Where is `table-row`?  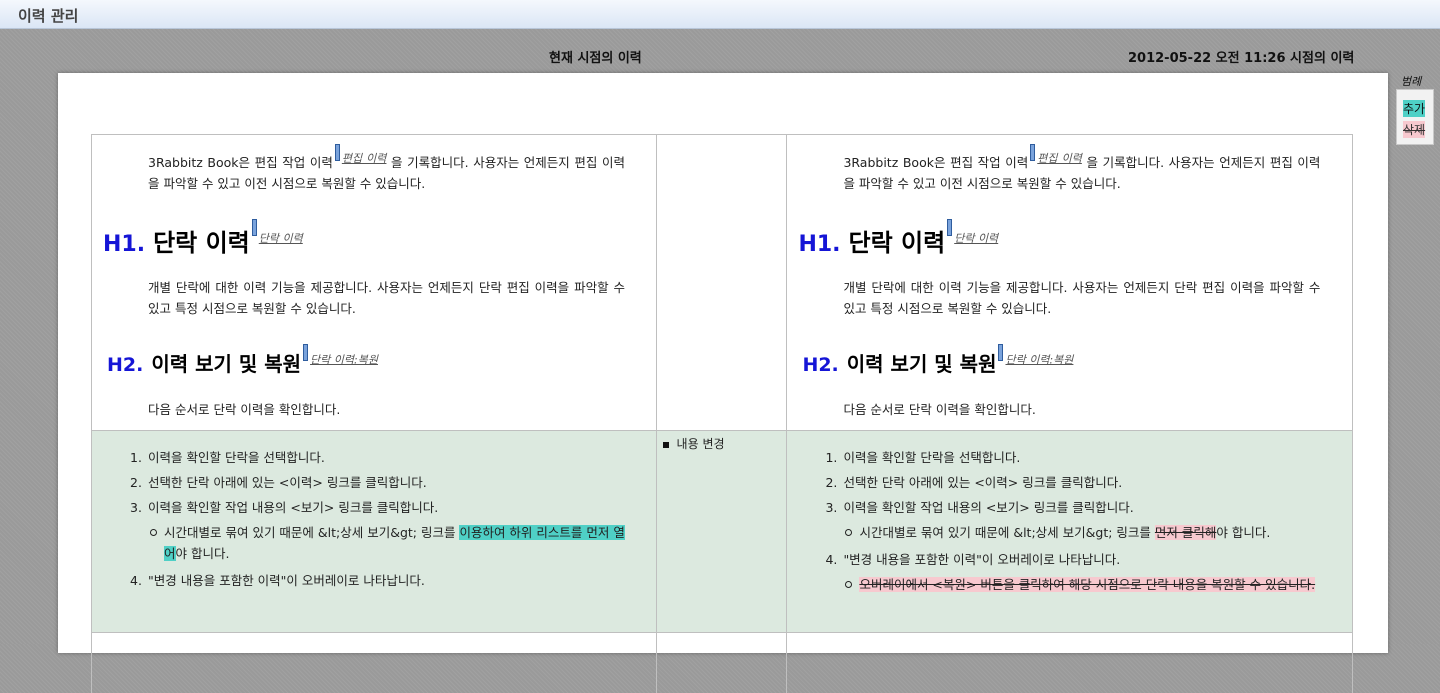
table-row is located at coordinates (722, 662).